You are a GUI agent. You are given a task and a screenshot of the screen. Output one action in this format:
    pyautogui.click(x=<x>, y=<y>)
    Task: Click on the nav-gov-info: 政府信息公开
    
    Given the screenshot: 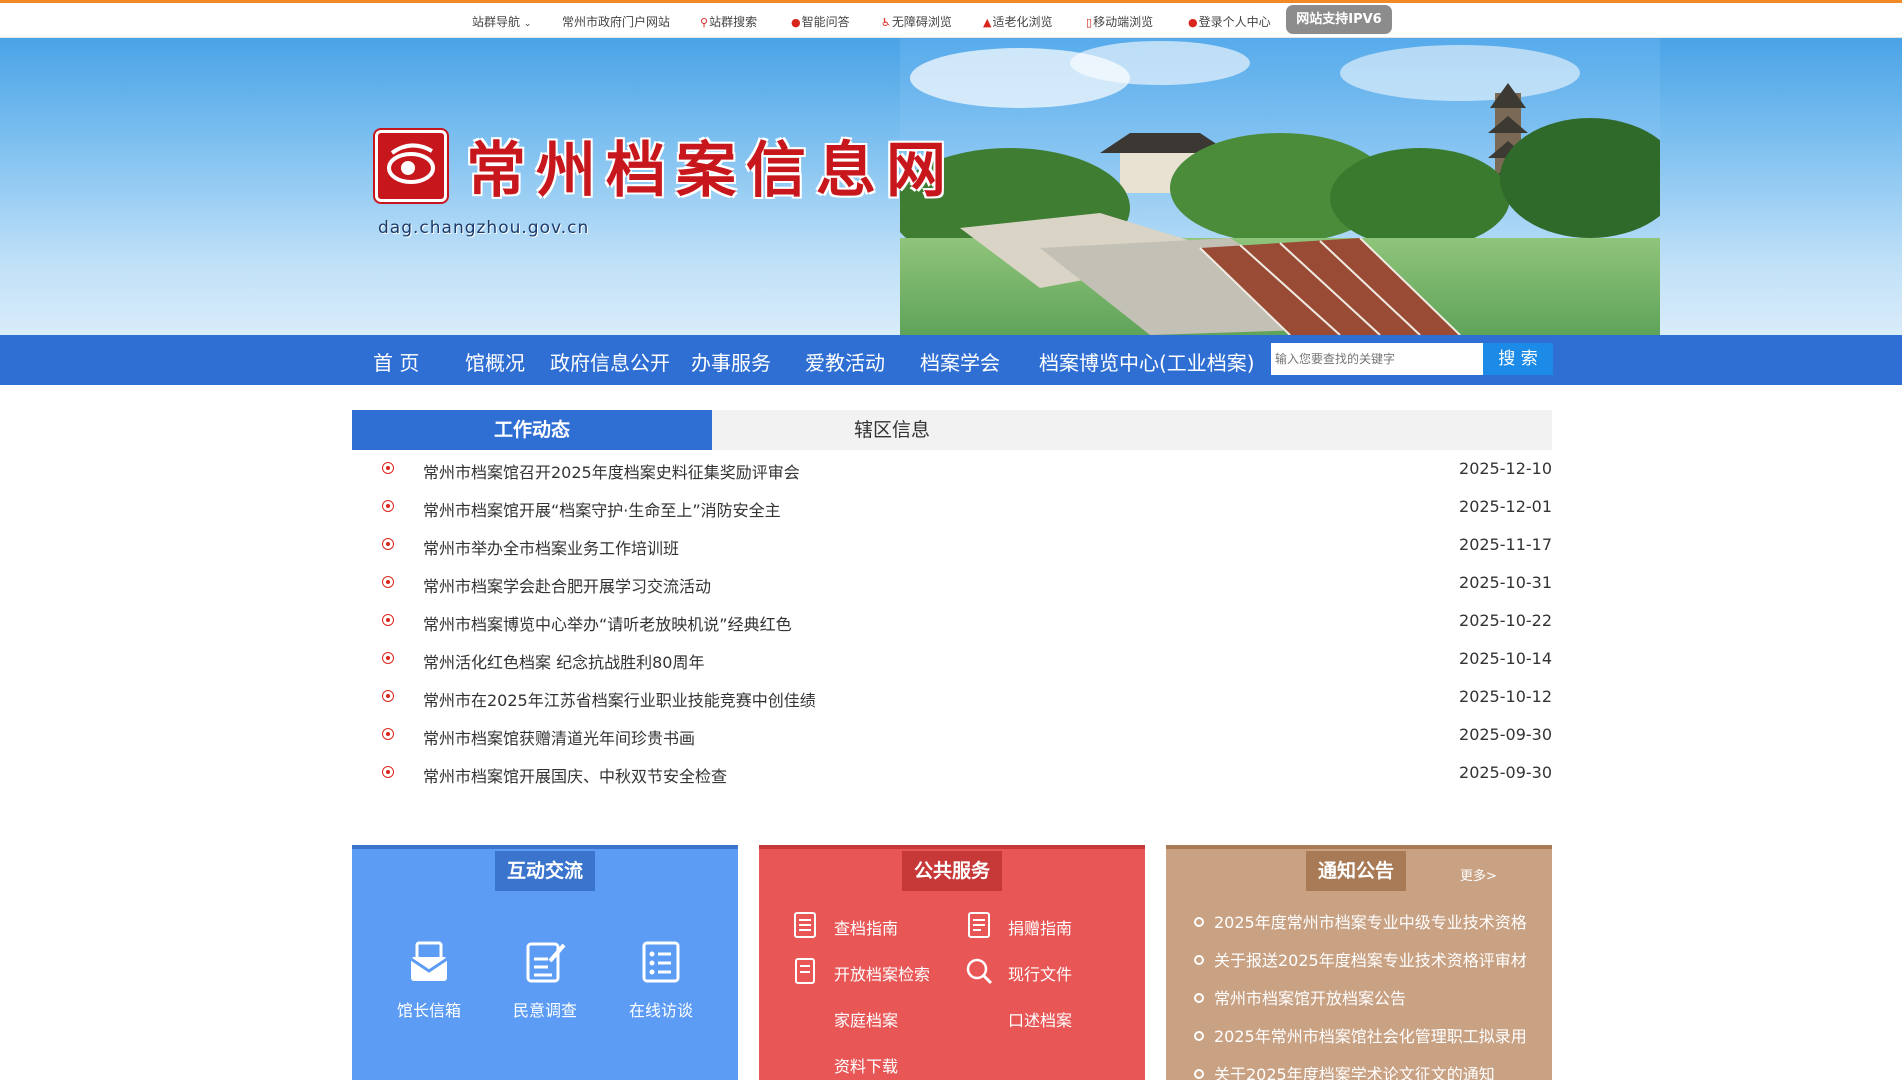 What is the action you would take?
    pyautogui.click(x=610, y=361)
    